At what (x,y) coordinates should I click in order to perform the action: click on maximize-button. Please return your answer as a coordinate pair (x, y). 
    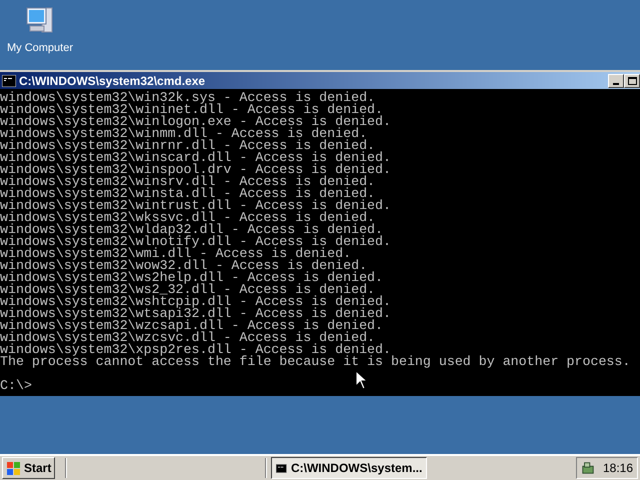
    Looking at the image, I should click on (632, 81).